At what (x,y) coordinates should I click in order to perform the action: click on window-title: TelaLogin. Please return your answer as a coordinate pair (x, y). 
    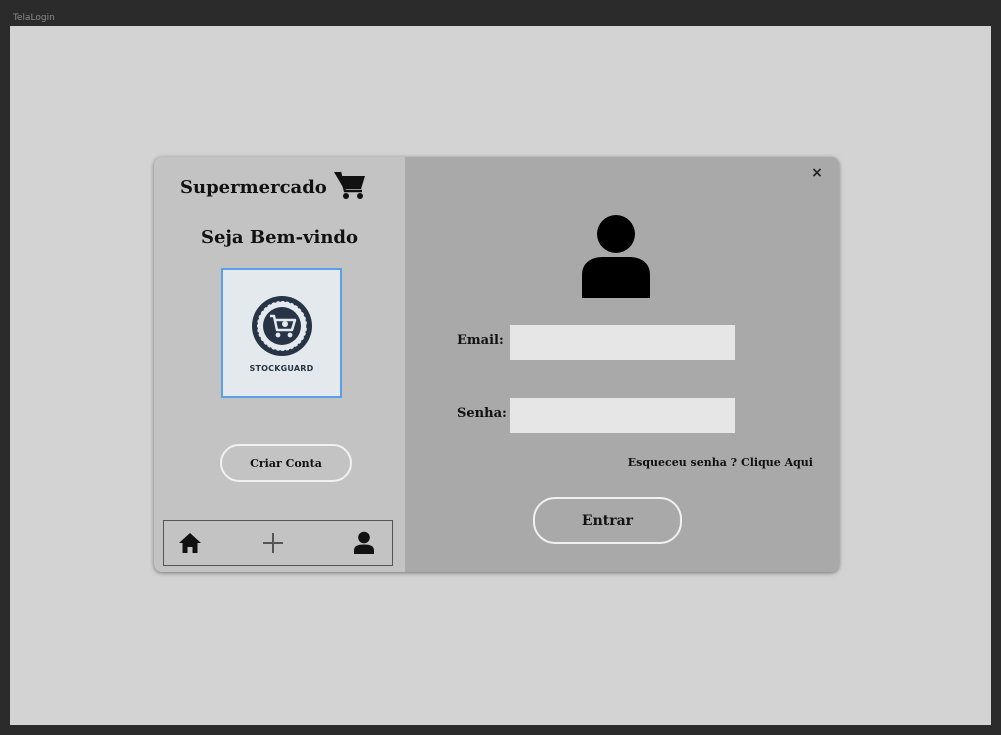
    Looking at the image, I should click on (34, 18).